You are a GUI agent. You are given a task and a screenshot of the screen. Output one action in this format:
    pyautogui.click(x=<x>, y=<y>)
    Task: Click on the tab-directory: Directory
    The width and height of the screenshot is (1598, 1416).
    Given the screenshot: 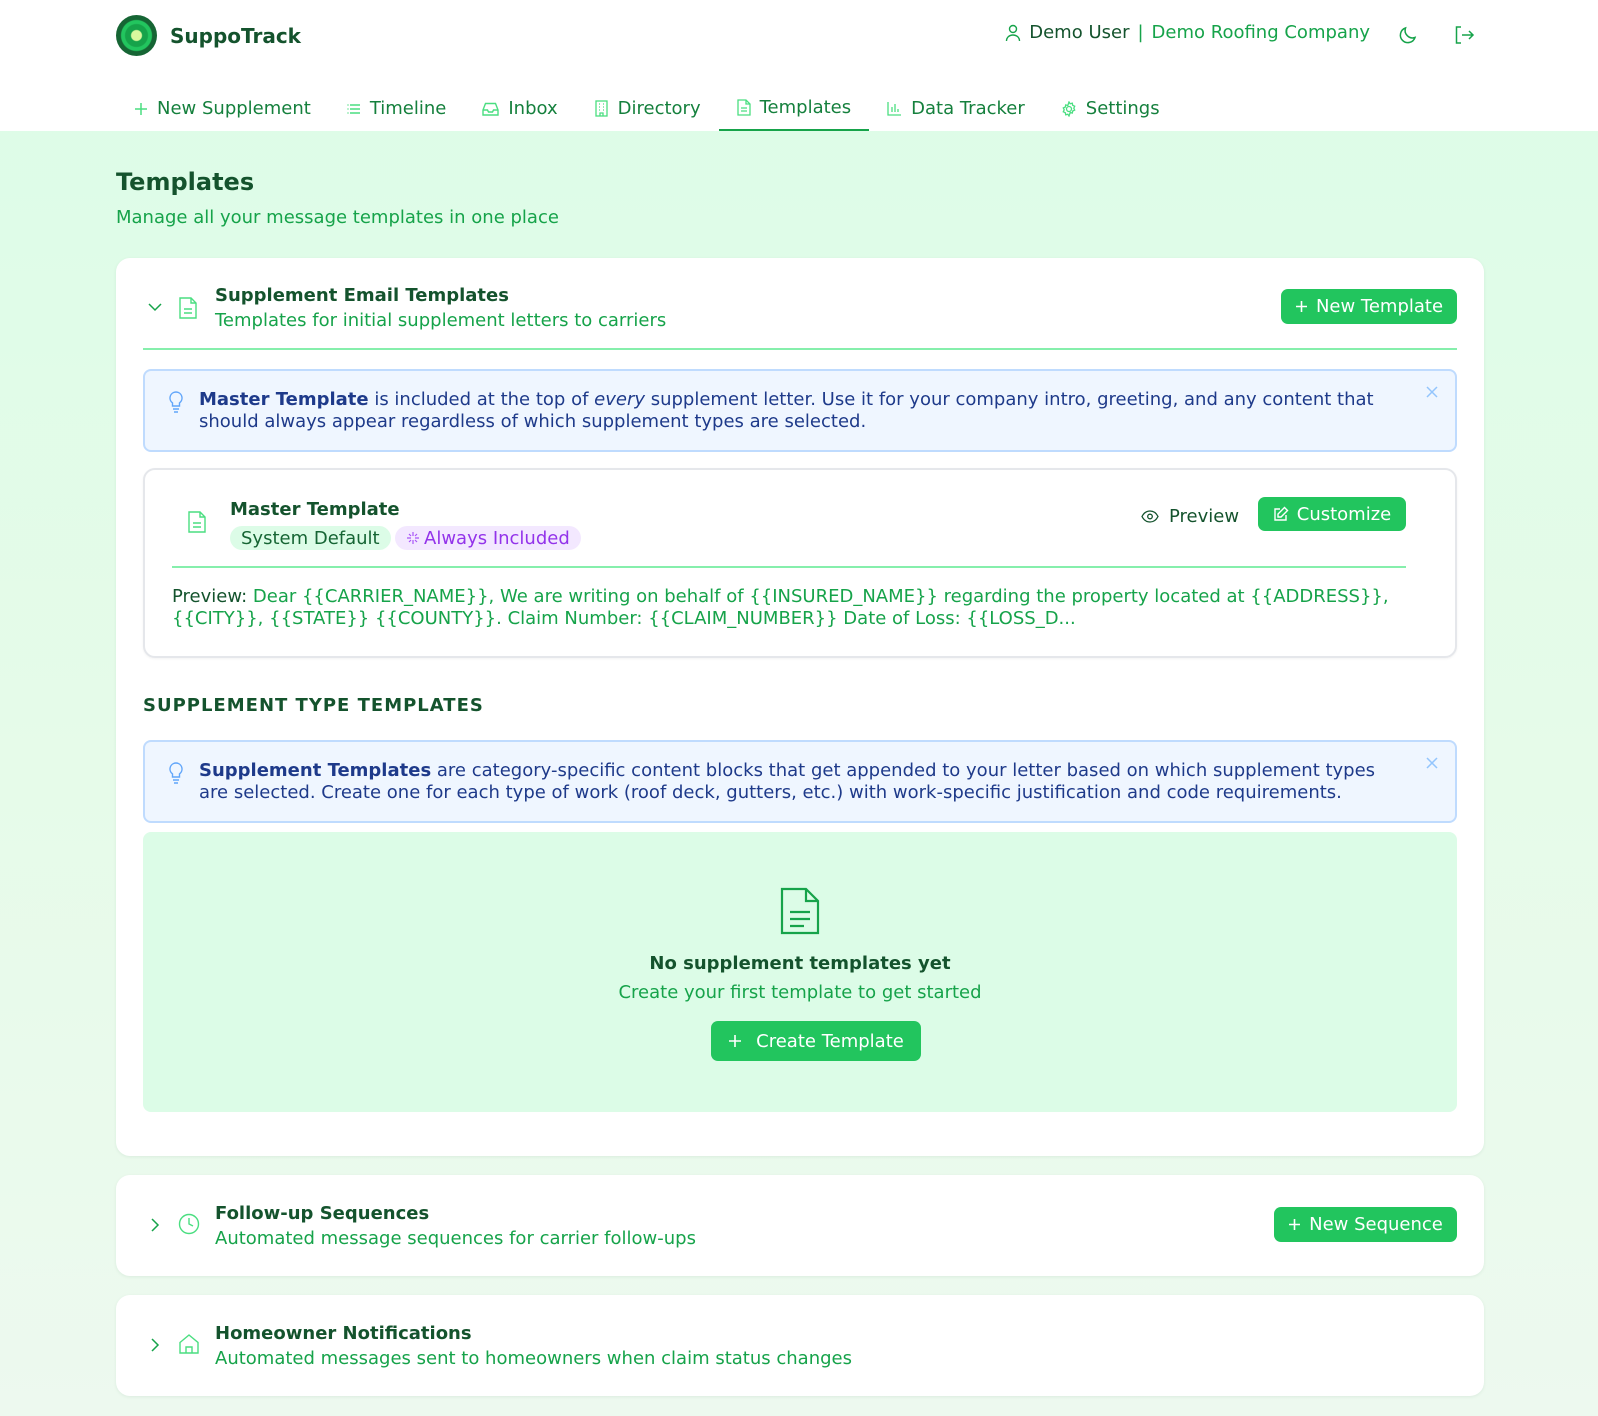 What is the action you would take?
    pyautogui.click(x=647, y=108)
    